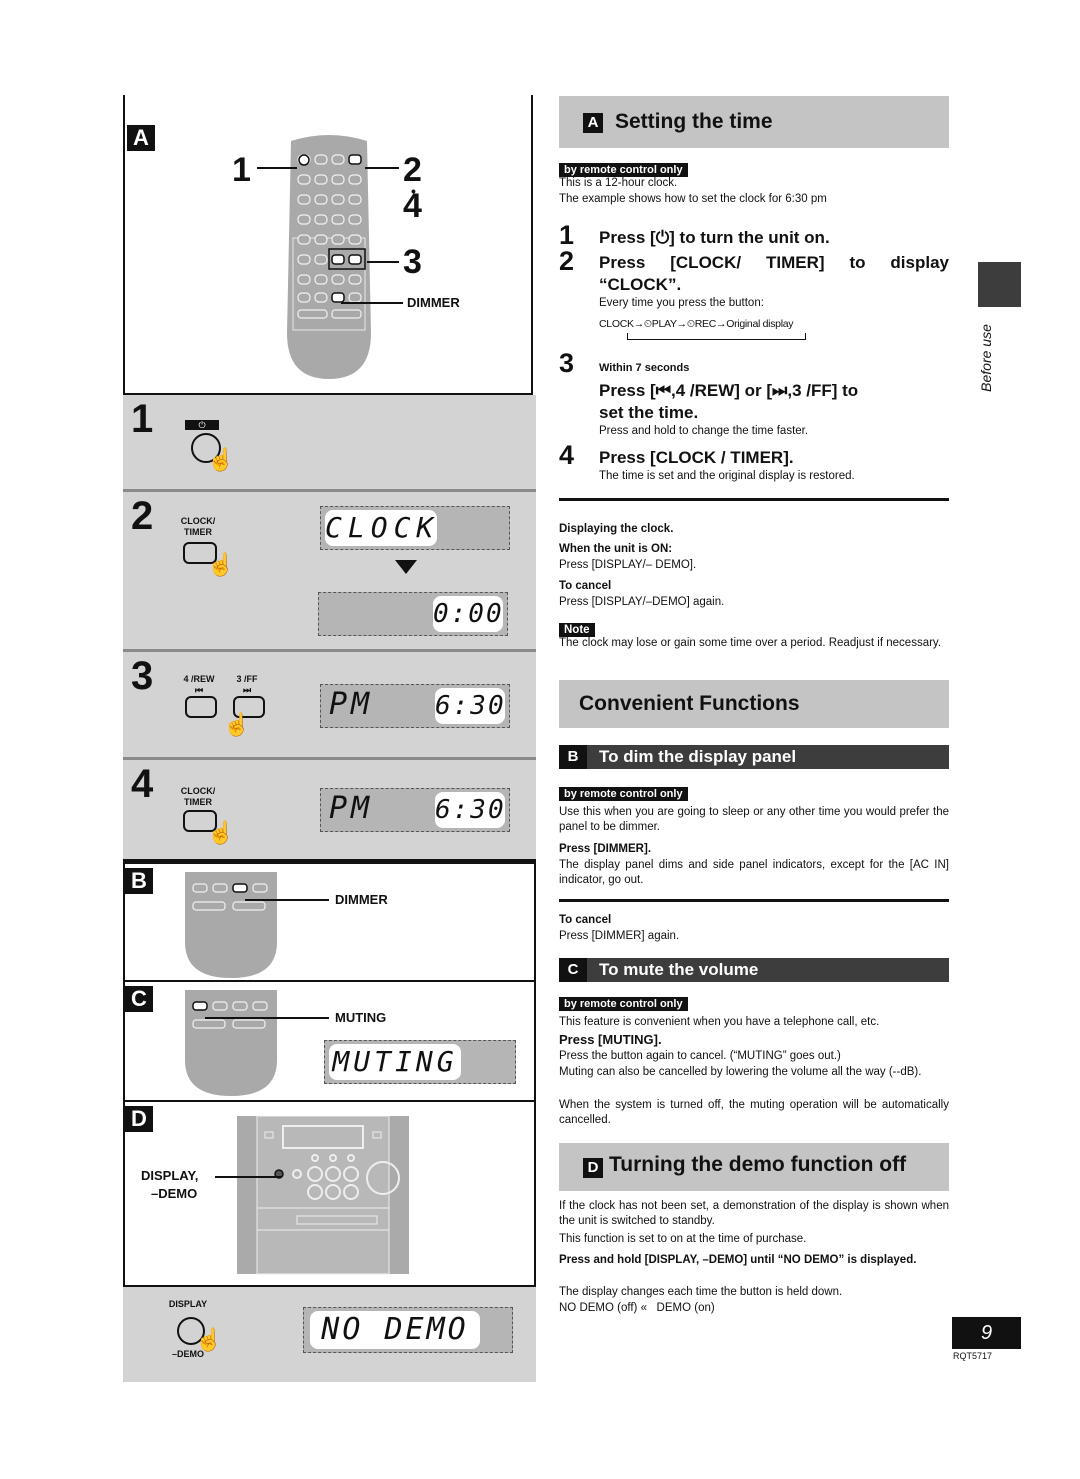 The width and height of the screenshot is (1080, 1479). I want to click on callout-demo: –DEMO, so click(174, 1193).